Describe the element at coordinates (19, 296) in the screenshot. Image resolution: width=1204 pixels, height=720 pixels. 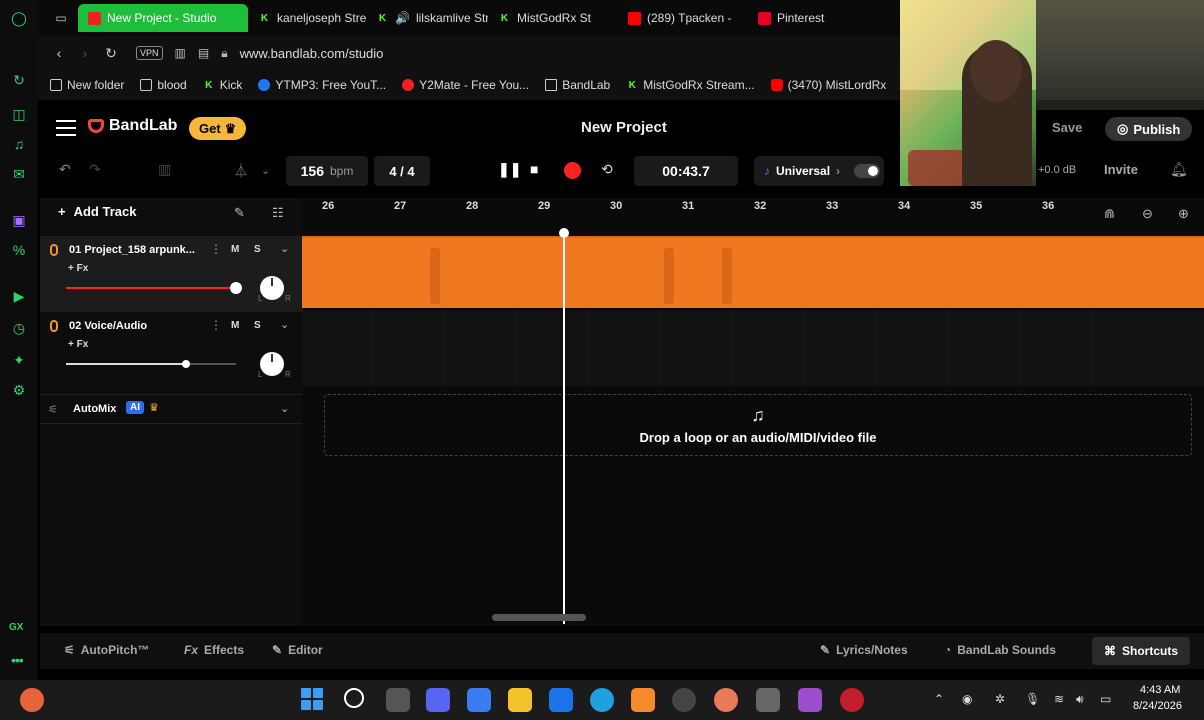
I see `player-icon: ▶` at that location.